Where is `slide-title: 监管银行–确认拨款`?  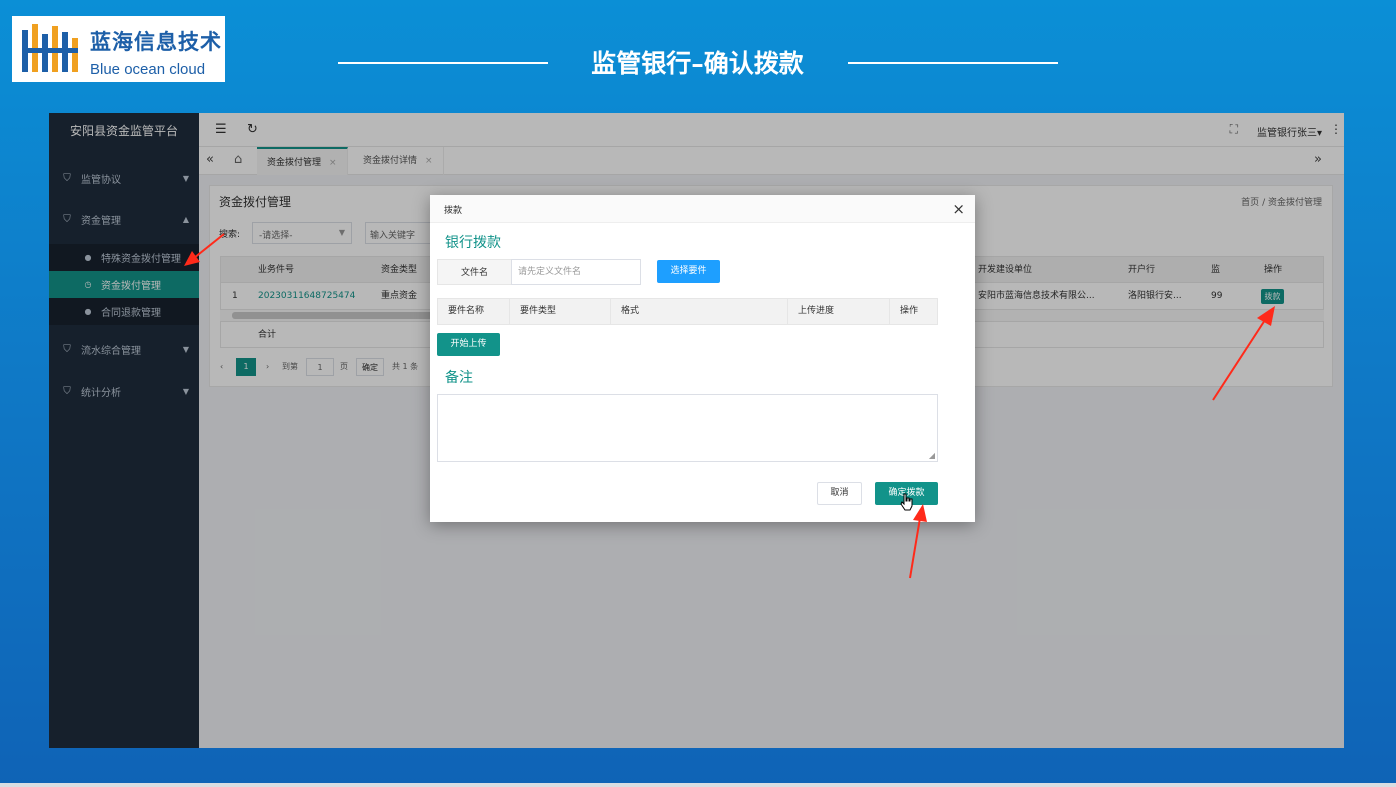
slide-title: 监管银行–确认拨款 is located at coordinates (697, 63).